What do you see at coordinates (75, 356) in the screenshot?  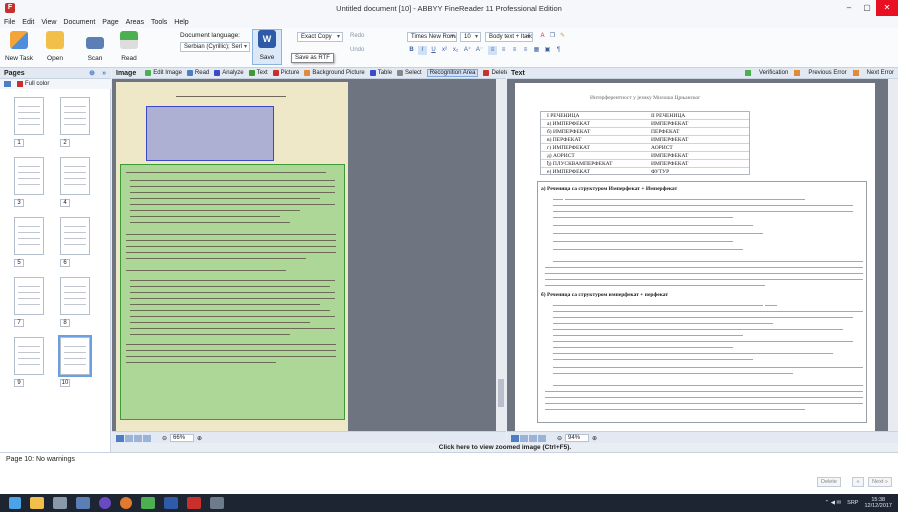 I see `page-thumbnail-selected` at bounding box center [75, 356].